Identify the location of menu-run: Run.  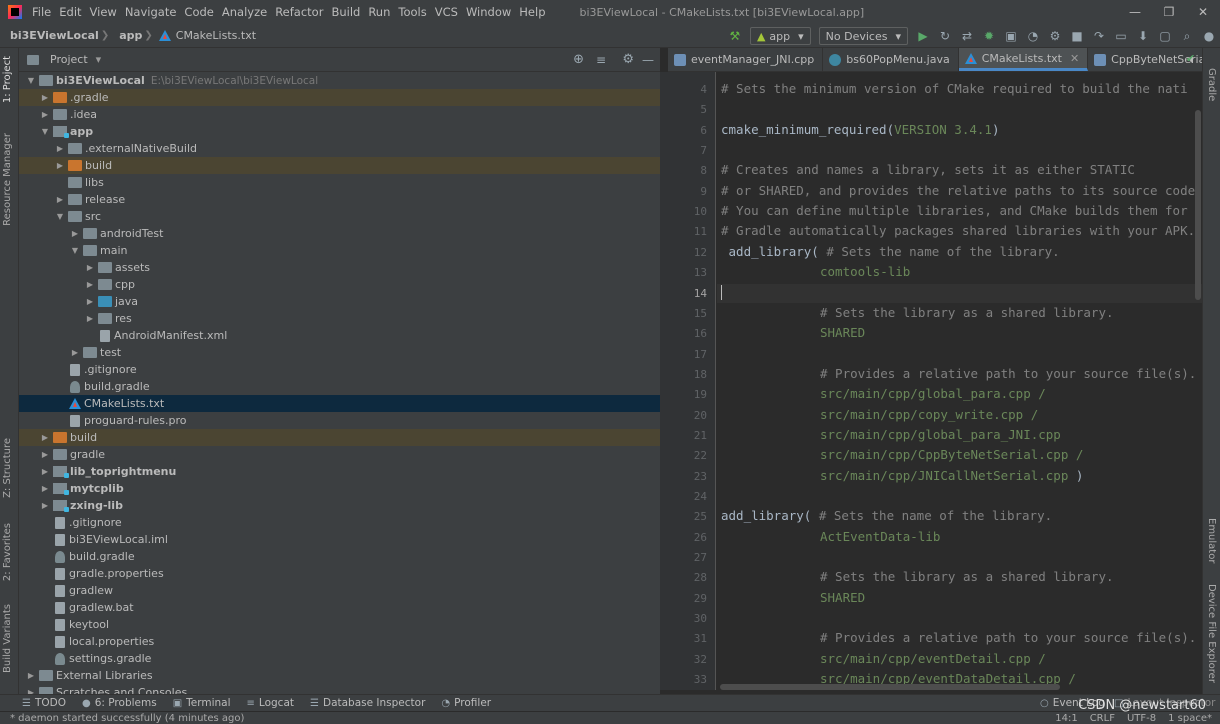
(379, 12).